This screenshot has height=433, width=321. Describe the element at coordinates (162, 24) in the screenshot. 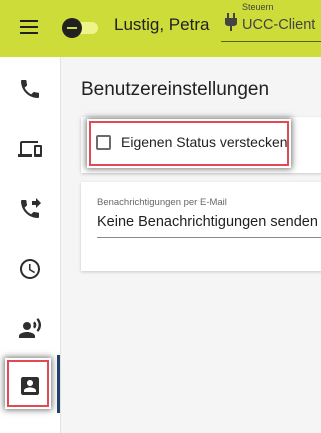

I see `user-name: Lustig, Petra` at that location.